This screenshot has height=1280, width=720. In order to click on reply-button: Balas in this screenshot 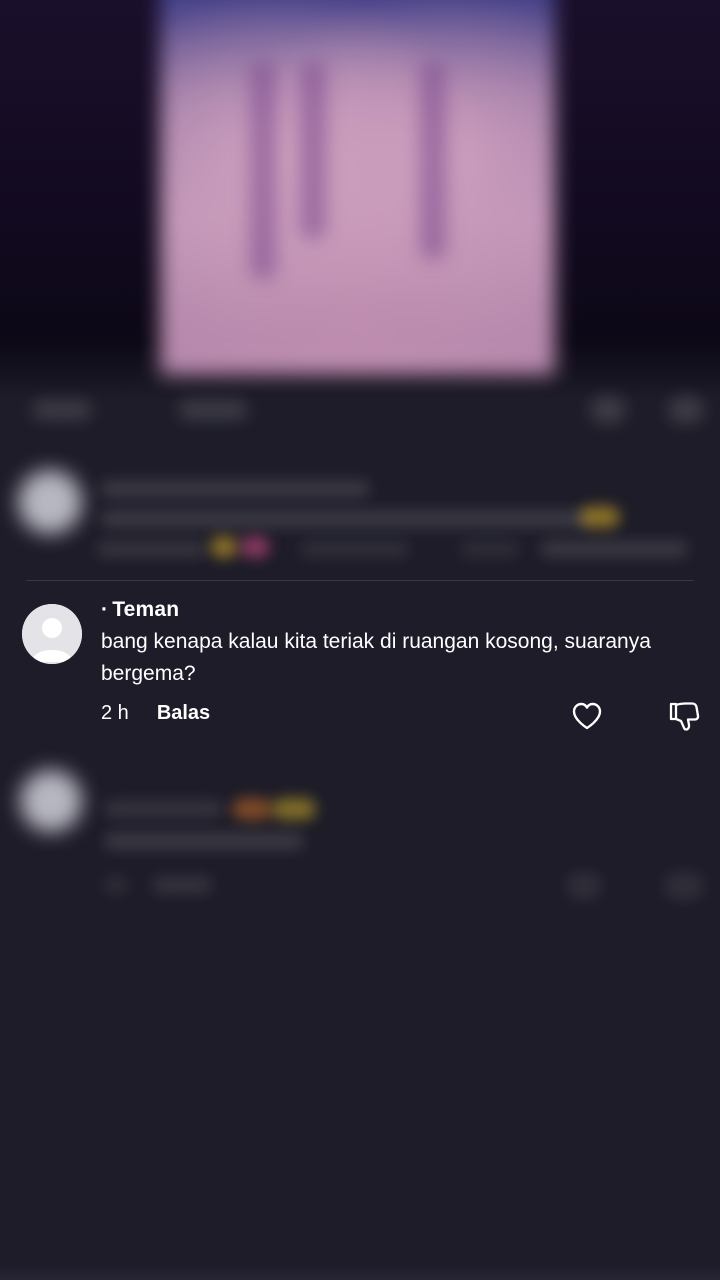, I will do `click(183, 713)`.